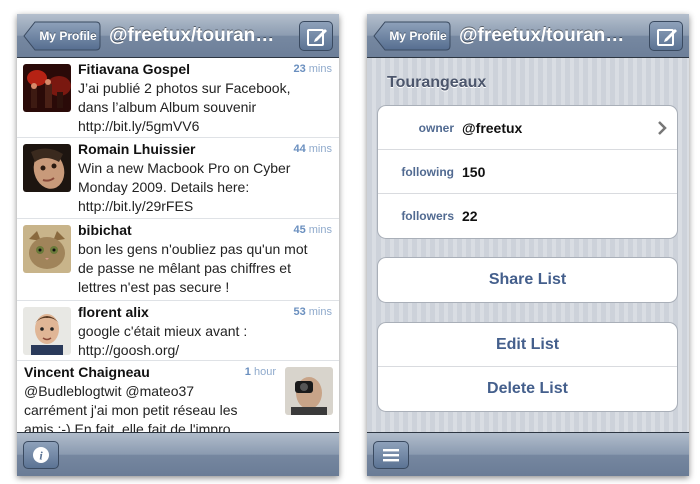 This screenshot has width=700, height=484. Describe the element at coordinates (492, 128) in the screenshot. I see `detail-value: @freetux` at that location.